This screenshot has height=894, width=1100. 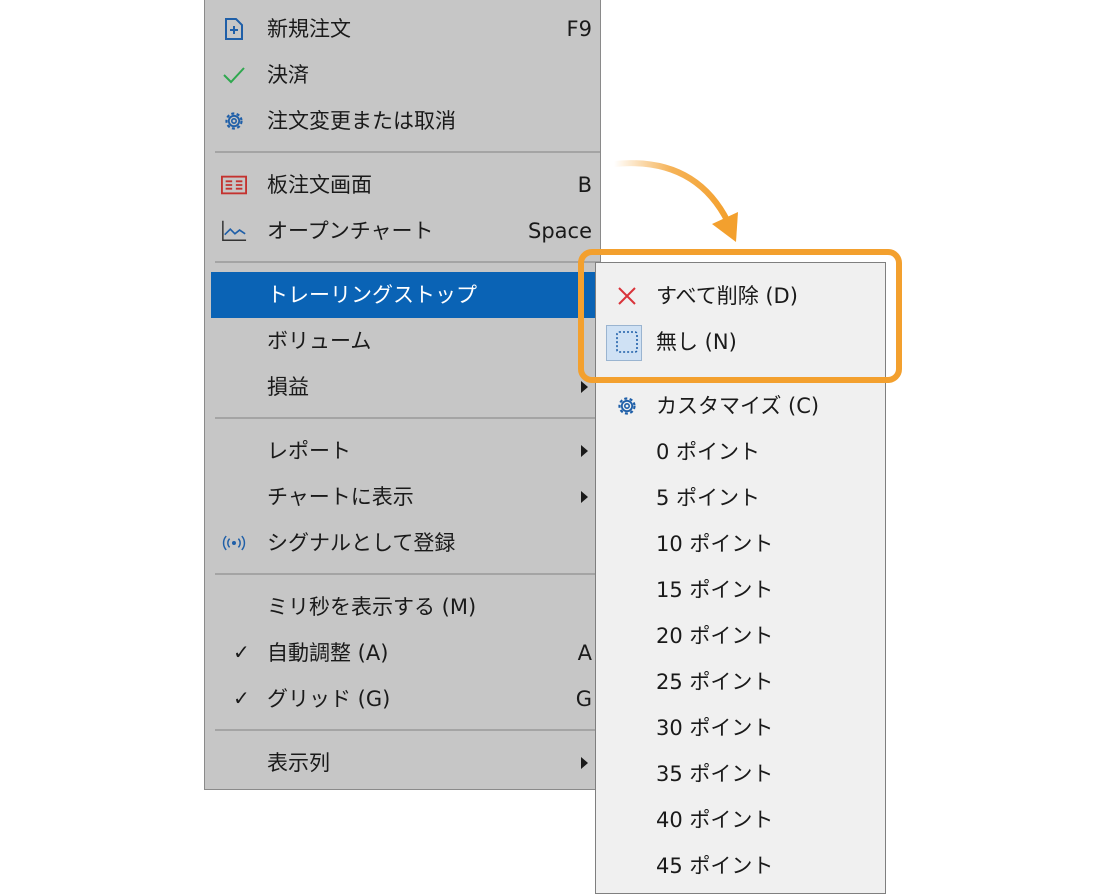 I want to click on menu-item-report: レポート, so click(x=405, y=451).